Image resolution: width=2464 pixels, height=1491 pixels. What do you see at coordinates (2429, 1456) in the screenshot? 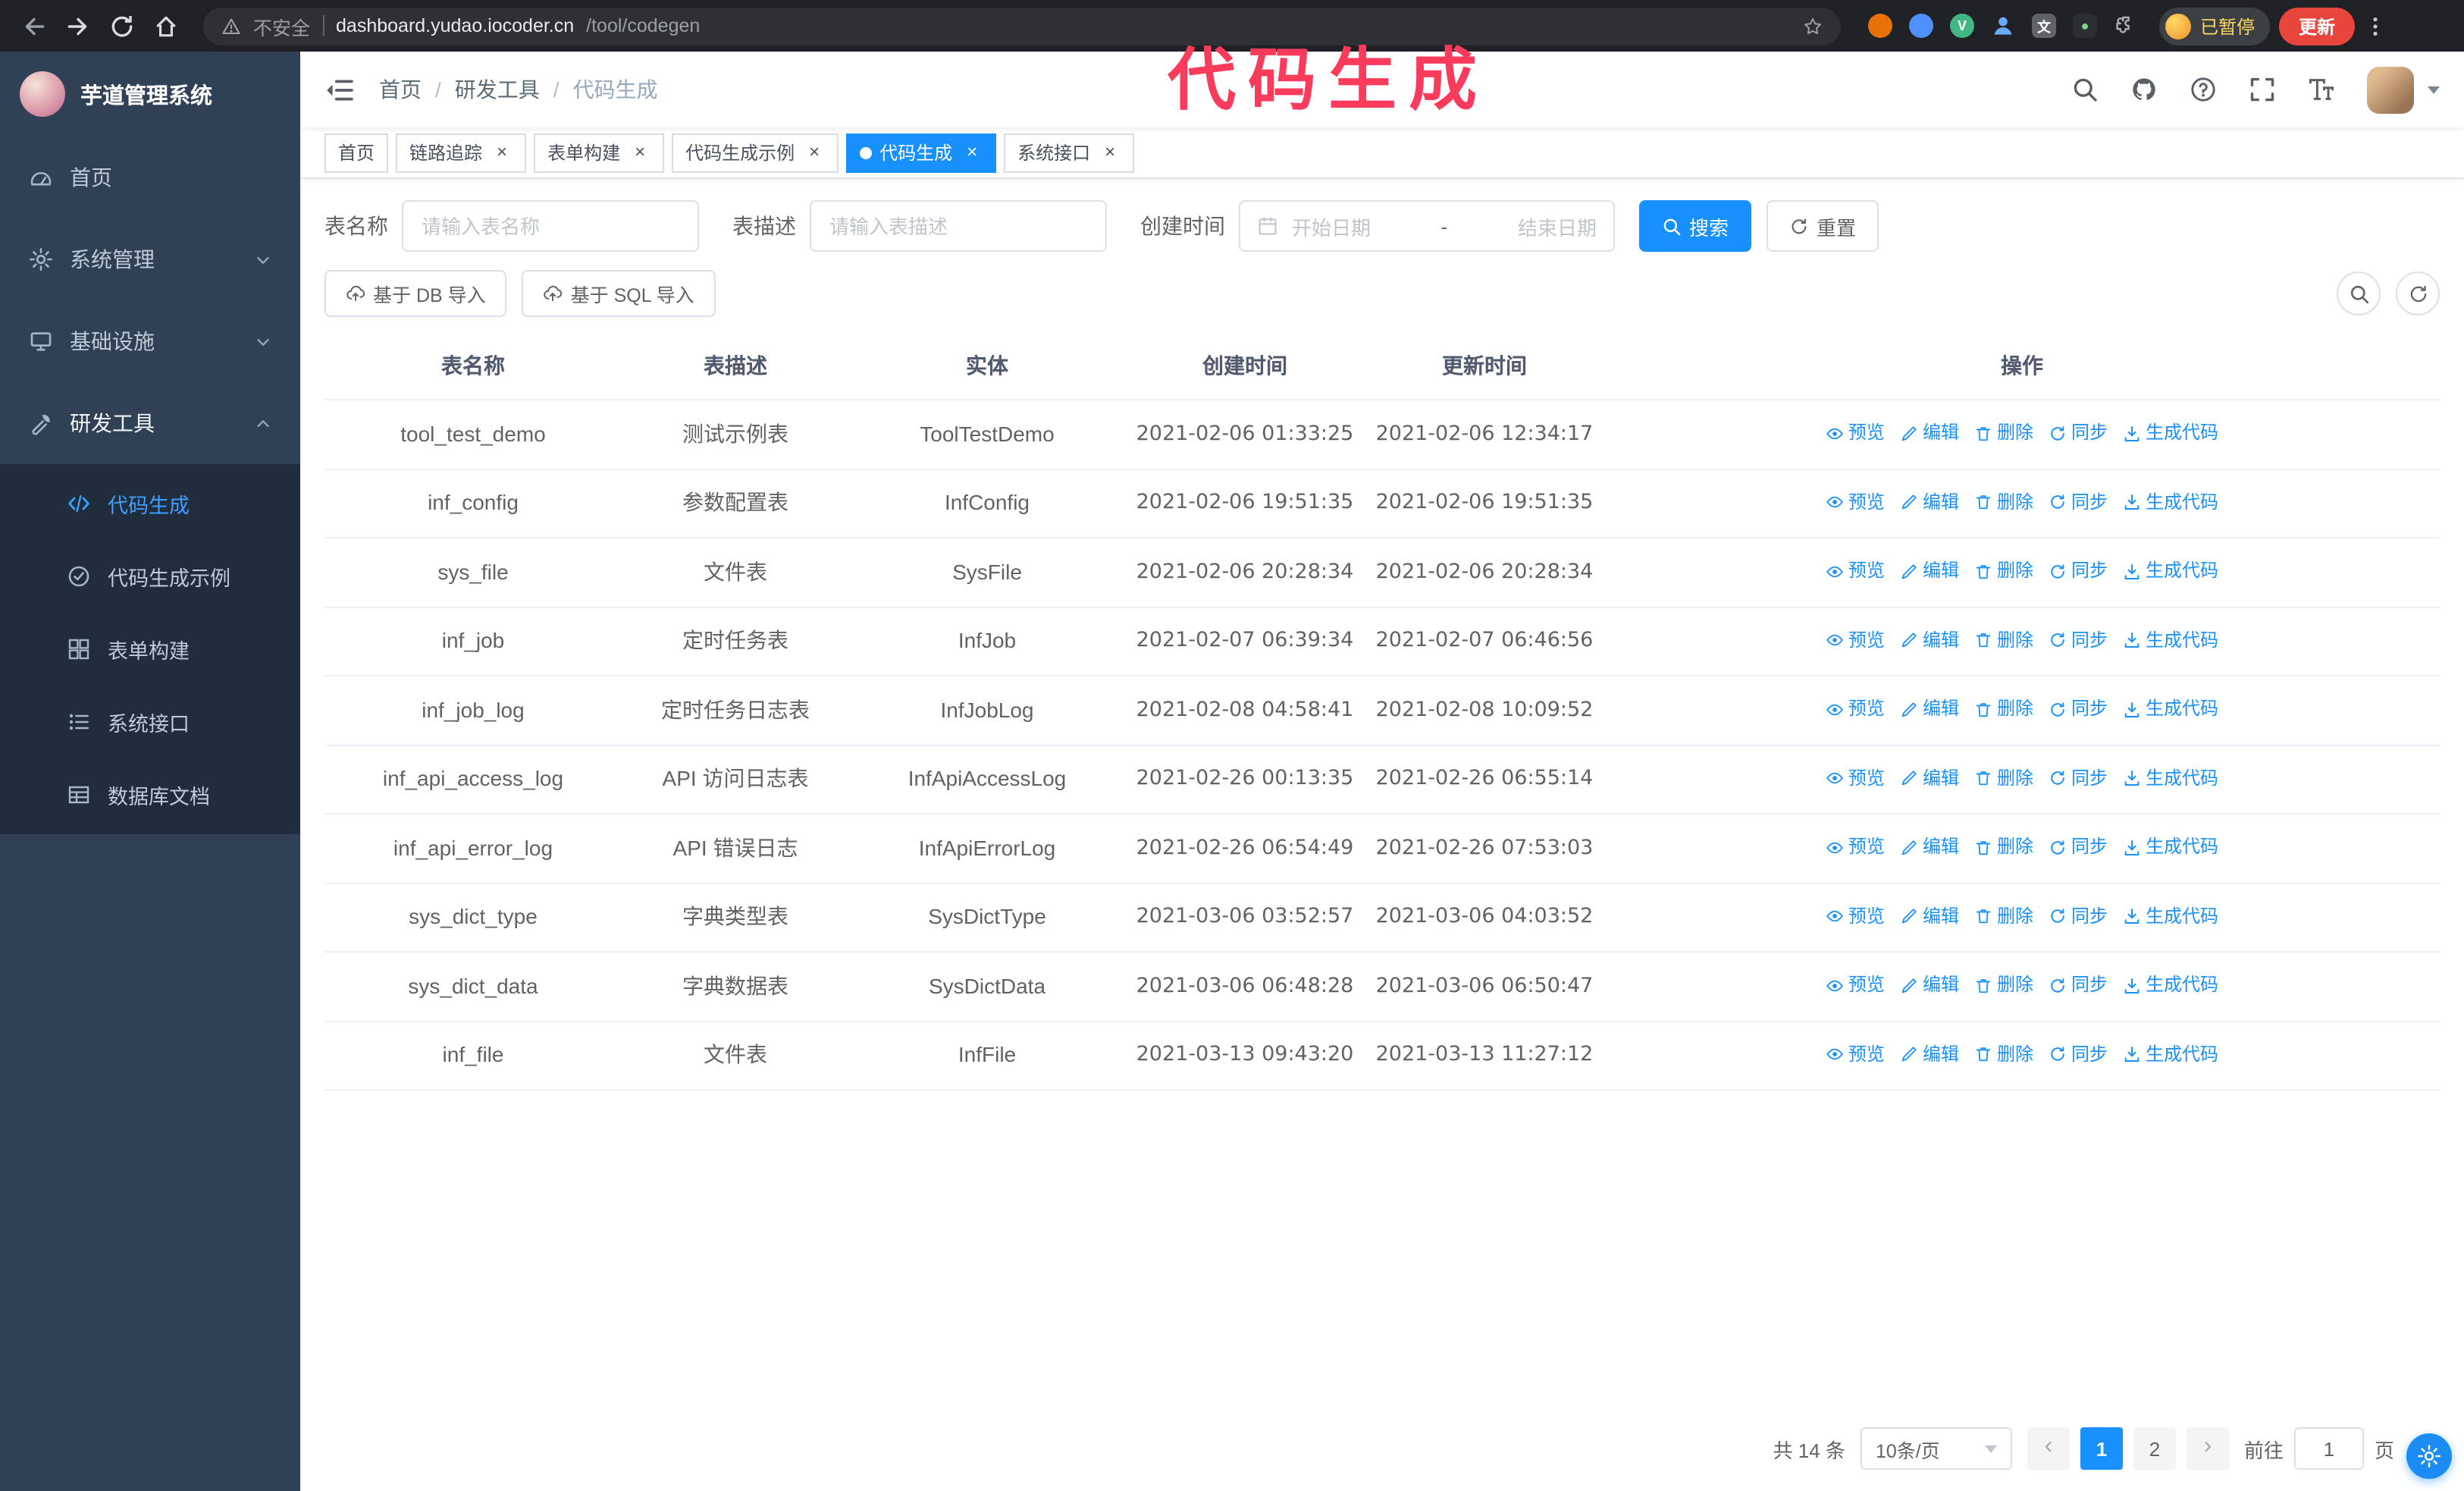
I see `floating-settings-button` at bounding box center [2429, 1456].